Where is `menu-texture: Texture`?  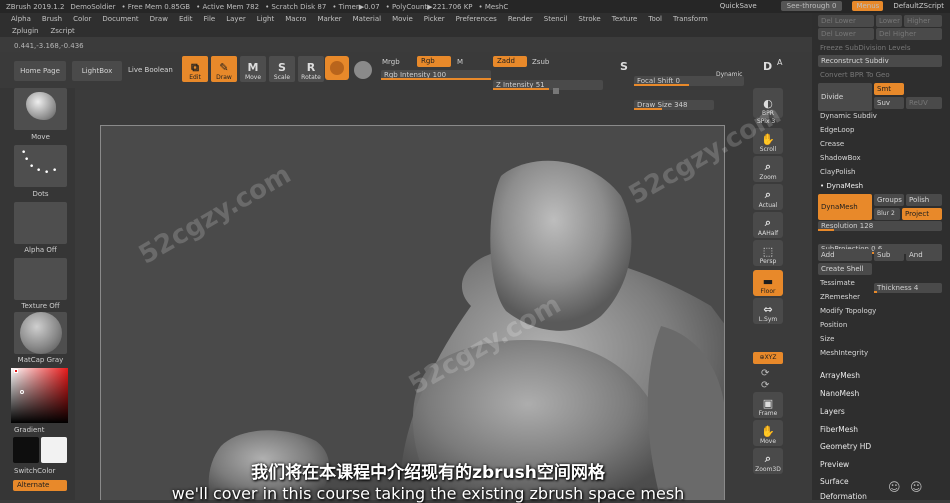
menu-texture: Texture is located at coordinates (625, 19).